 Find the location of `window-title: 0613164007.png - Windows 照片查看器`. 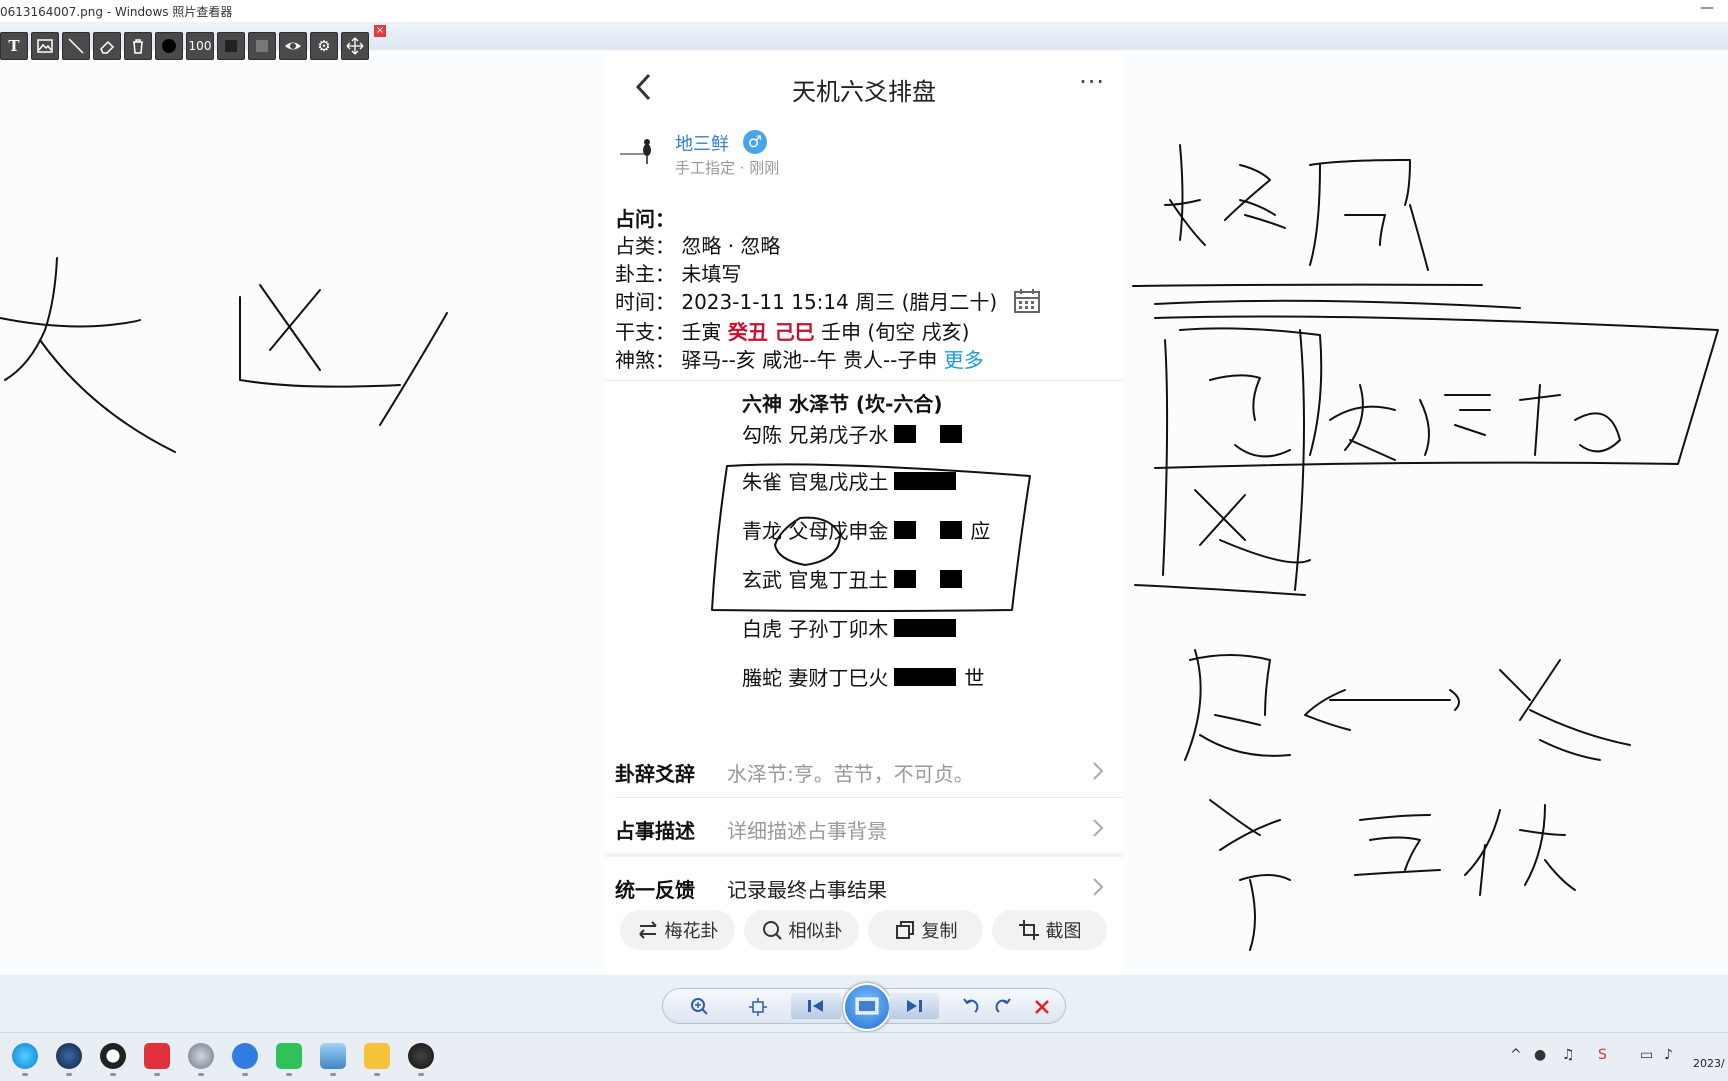

window-title: 0613164007.png - Windows 照片查看器 is located at coordinates (116, 12).